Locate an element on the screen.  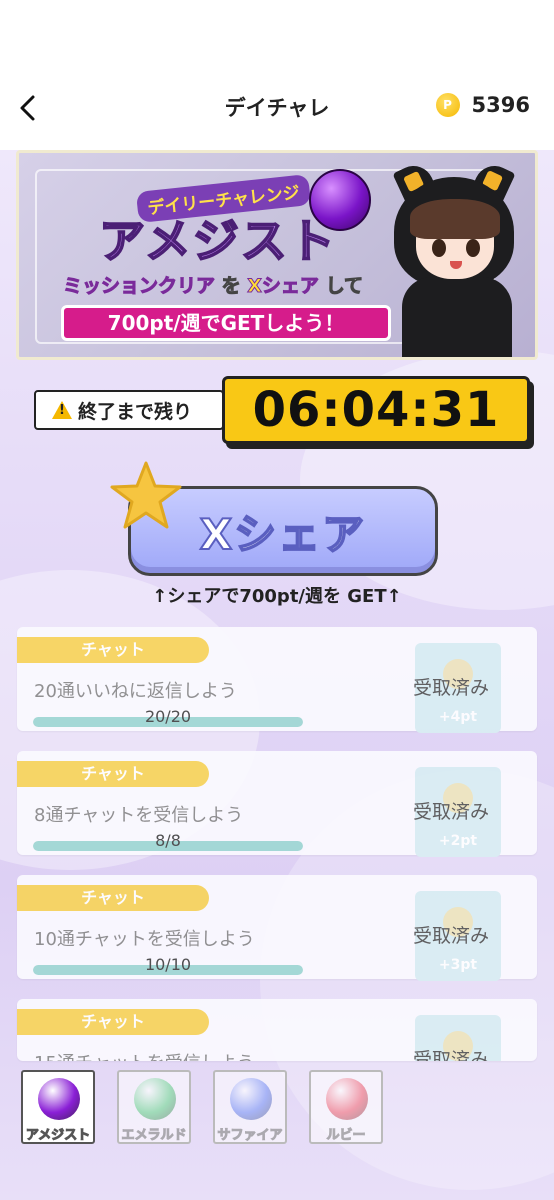
back-button is located at coordinates (28, 108).